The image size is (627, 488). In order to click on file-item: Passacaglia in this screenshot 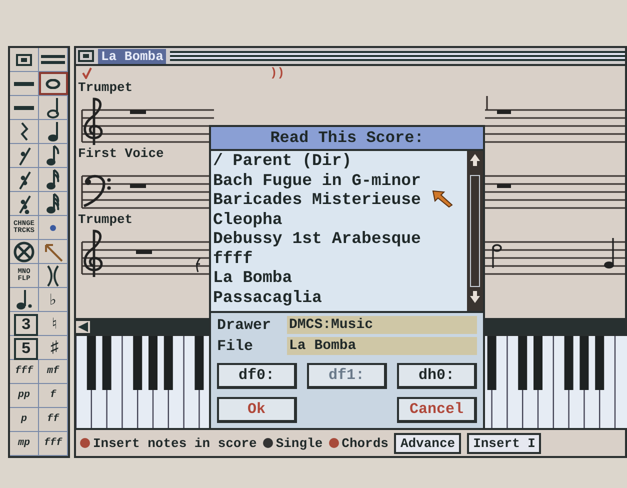, I will do `click(340, 297)`.